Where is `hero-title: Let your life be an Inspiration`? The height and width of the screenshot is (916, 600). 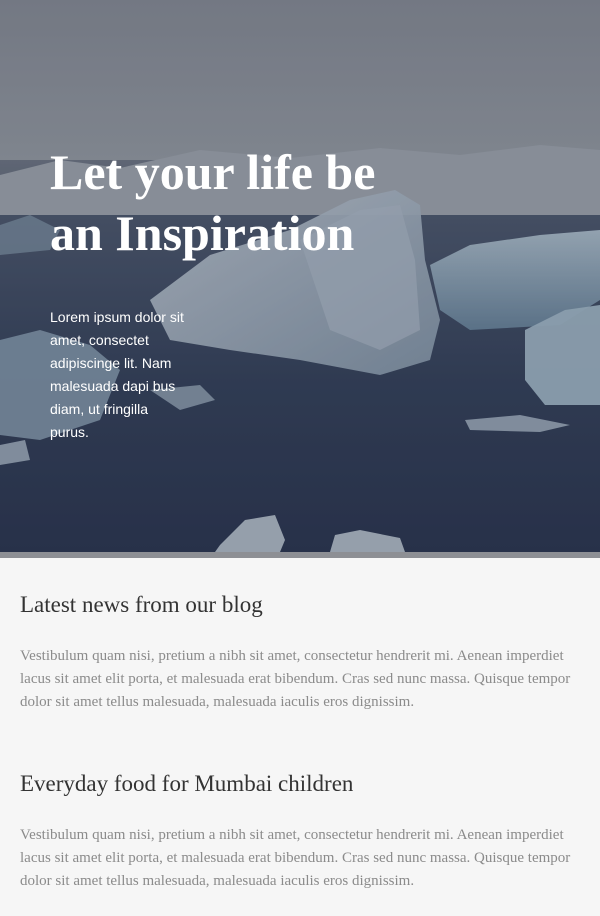
hero-title: Let your life be an Inspiration is located at coordinates (260, 203).